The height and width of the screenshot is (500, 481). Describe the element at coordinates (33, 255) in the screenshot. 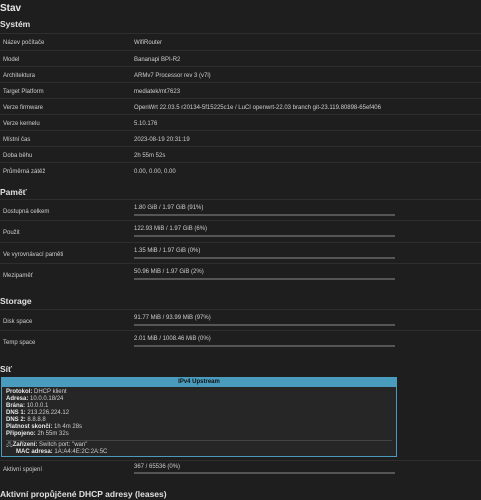

I see `memory-label: Ve vyrovnávací paměti` at that location.